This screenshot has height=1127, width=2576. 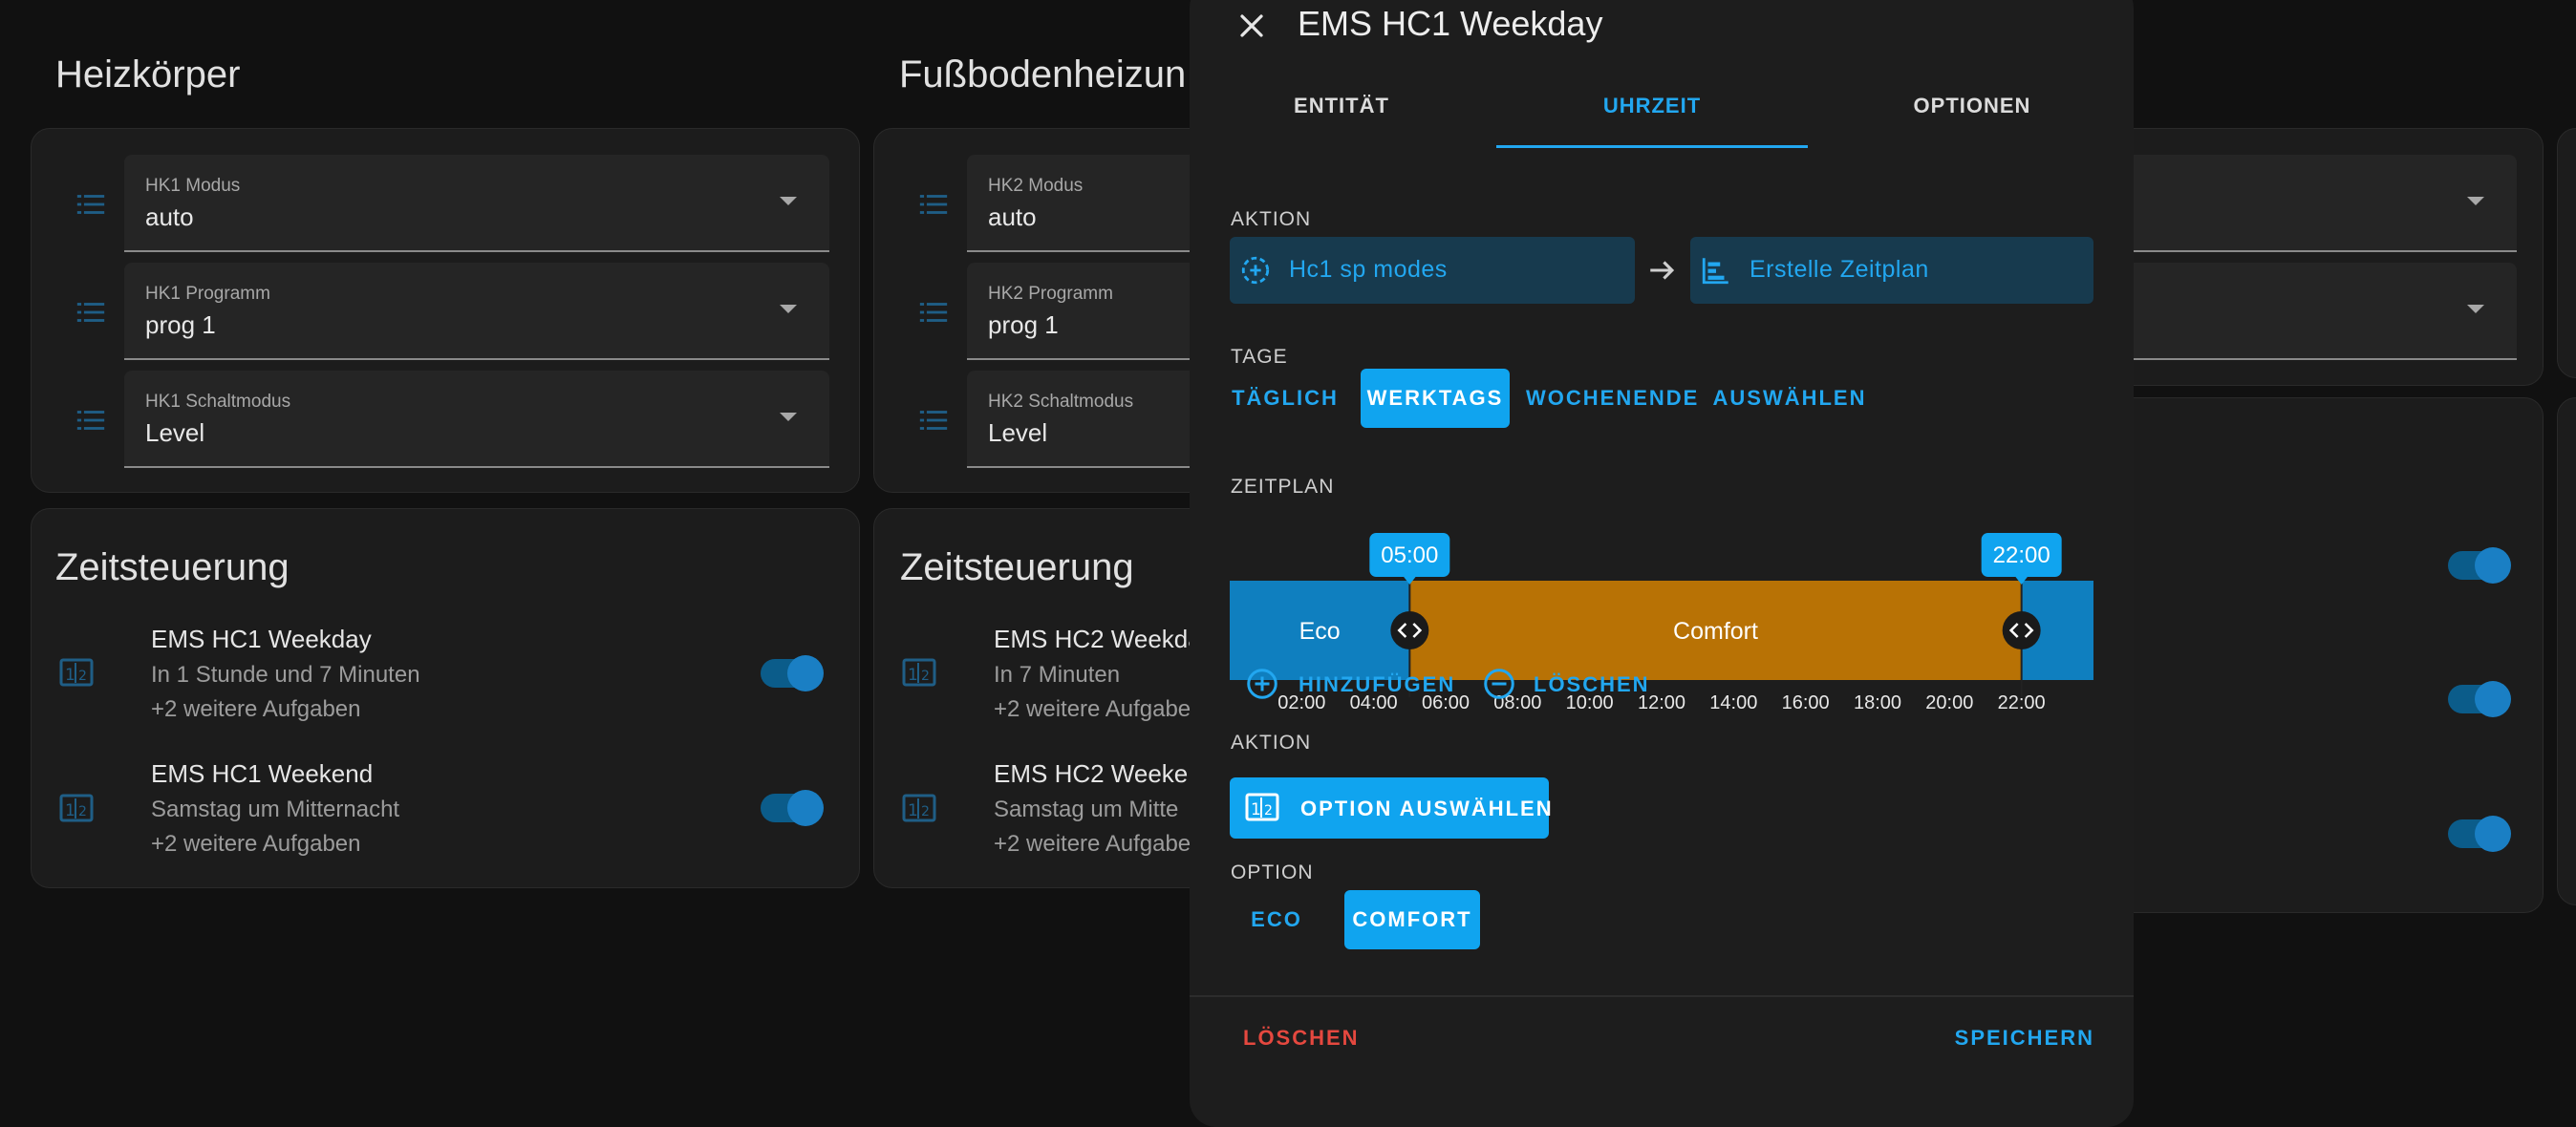 I want to click on schedule-title: EMS HC1 Weekday, so click(x=261, y=639).